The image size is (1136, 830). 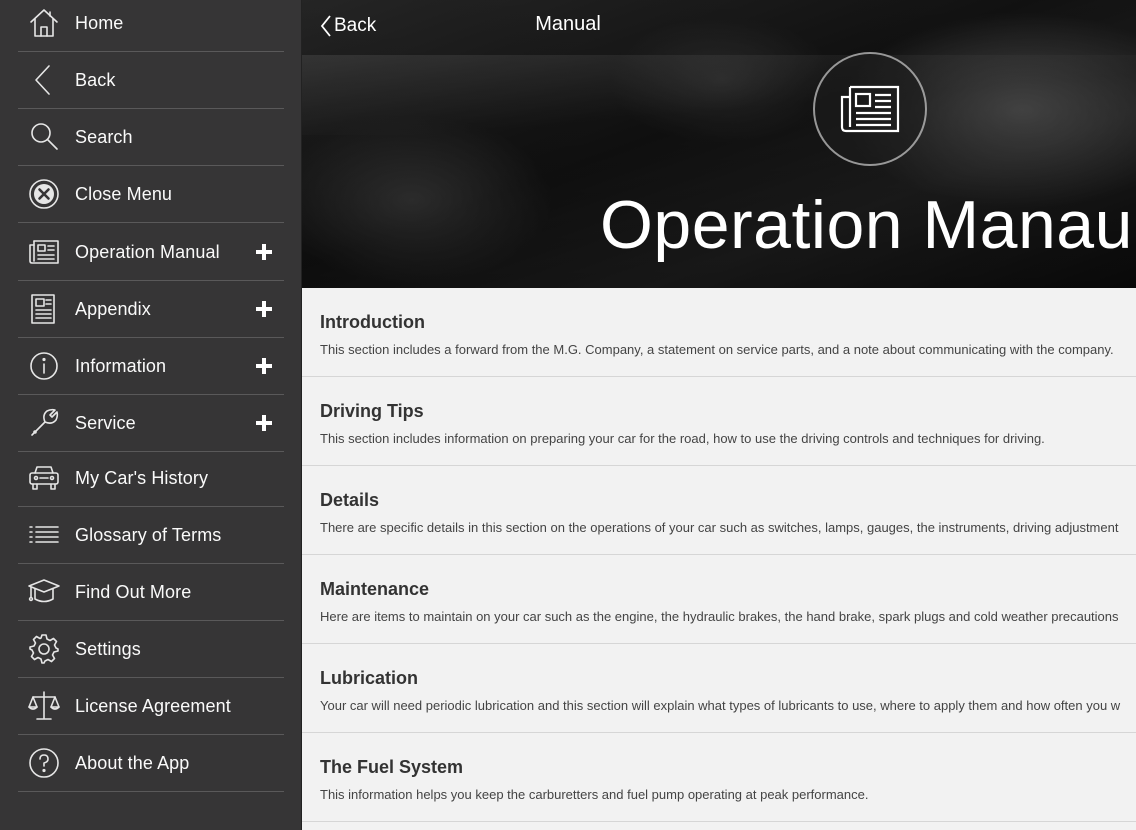 What do you see at coordinates (44, 535) in the screenshot?
I see `list-icon` at bounding box center [44, 535].